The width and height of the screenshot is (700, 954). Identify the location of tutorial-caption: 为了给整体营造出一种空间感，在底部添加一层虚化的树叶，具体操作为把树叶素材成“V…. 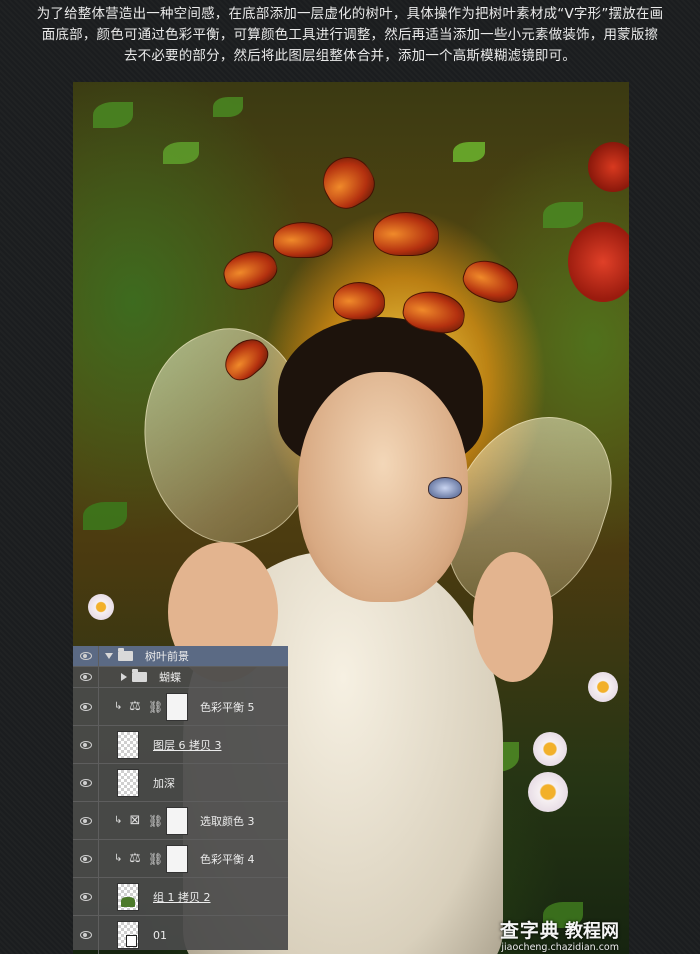
(350, 35).